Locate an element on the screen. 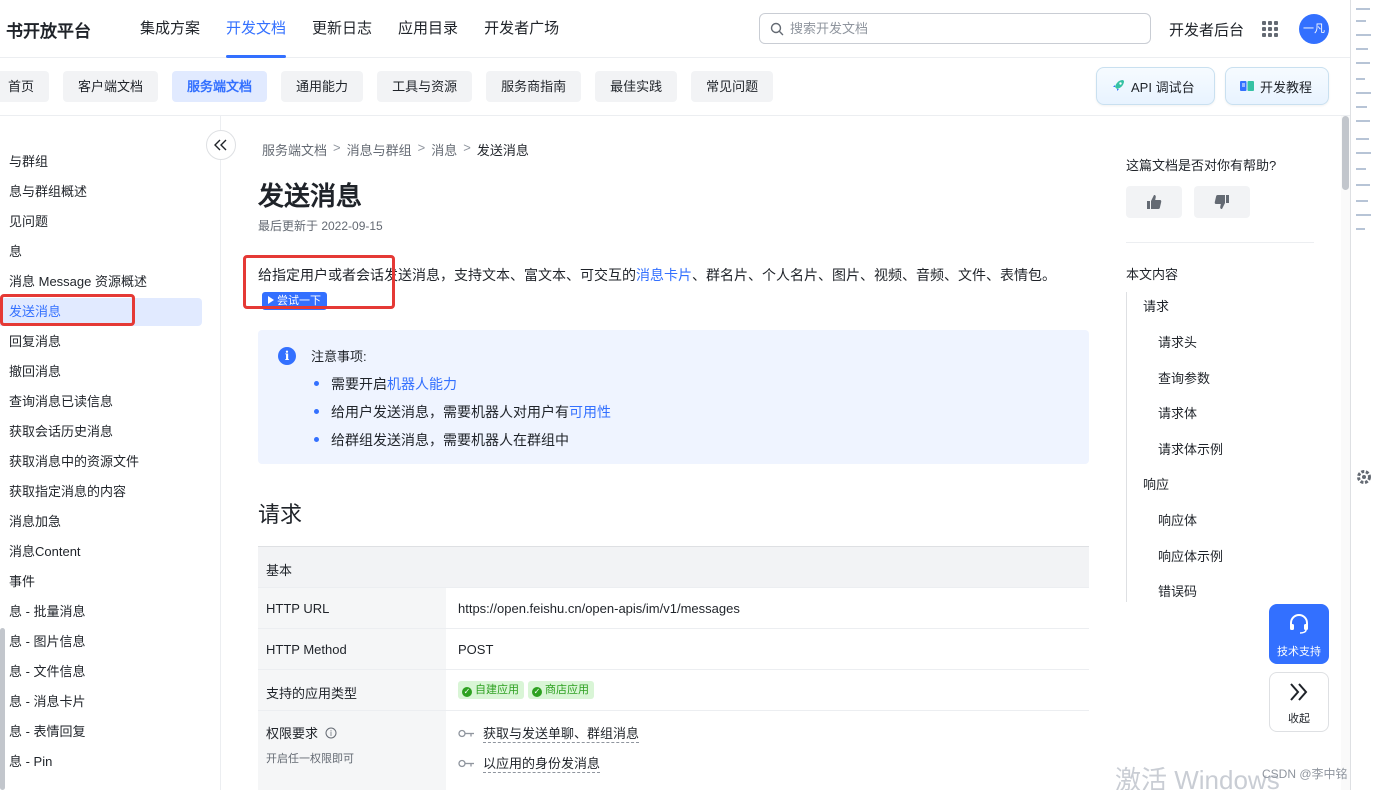  toc-item-request: 请求 is located at coordinates (1156, 305).